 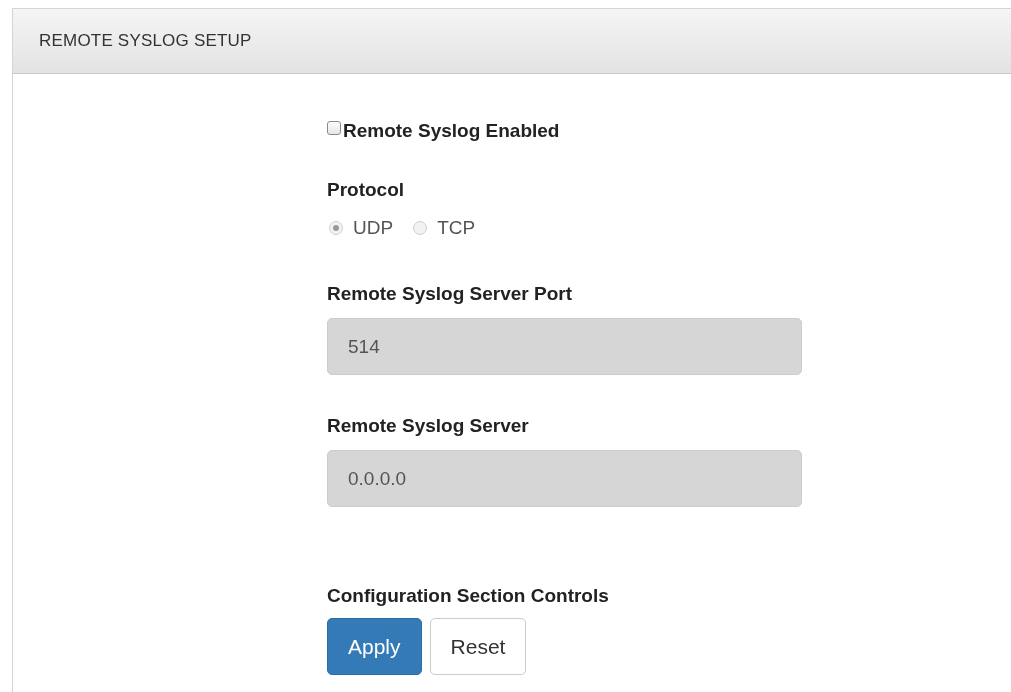 What do you see at coordinates (373, 228) in the screenshot?
I see `radio-label: UDP` at bounding box center [373, 228].